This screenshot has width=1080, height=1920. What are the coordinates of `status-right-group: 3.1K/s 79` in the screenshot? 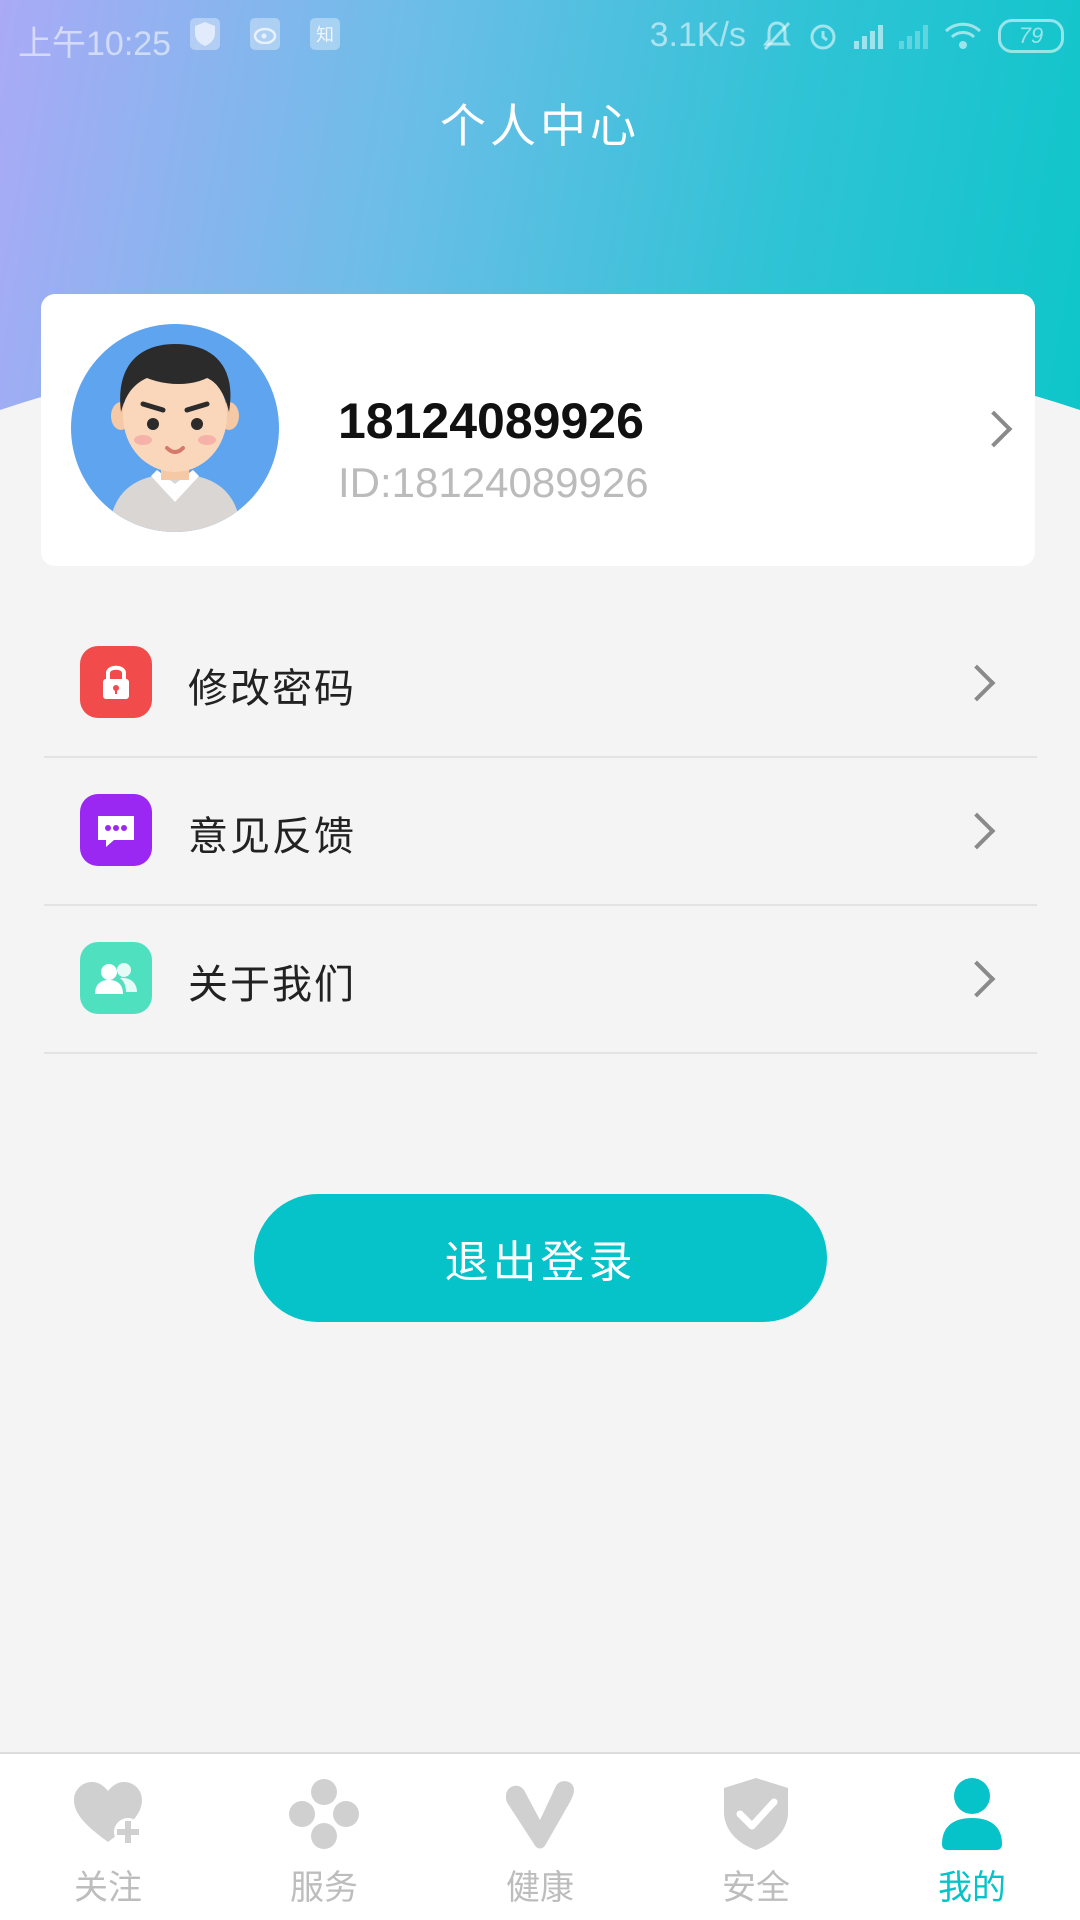 It's located at (857, 35).